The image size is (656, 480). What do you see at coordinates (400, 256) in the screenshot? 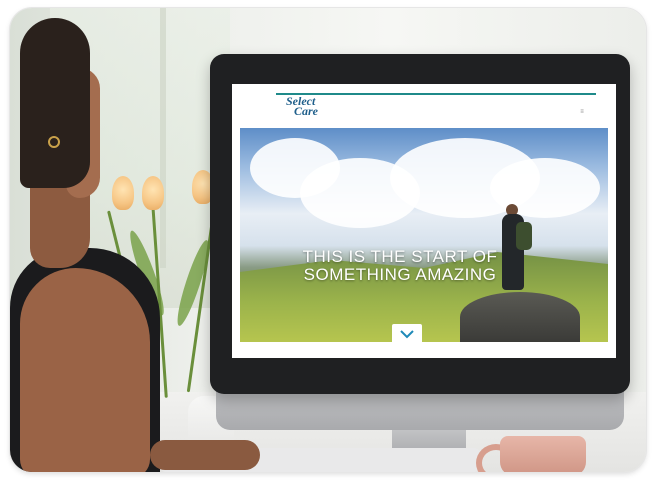
I see `hero-headline-line-1: THIS IS THE START OF` at bounding box center [400, 256].